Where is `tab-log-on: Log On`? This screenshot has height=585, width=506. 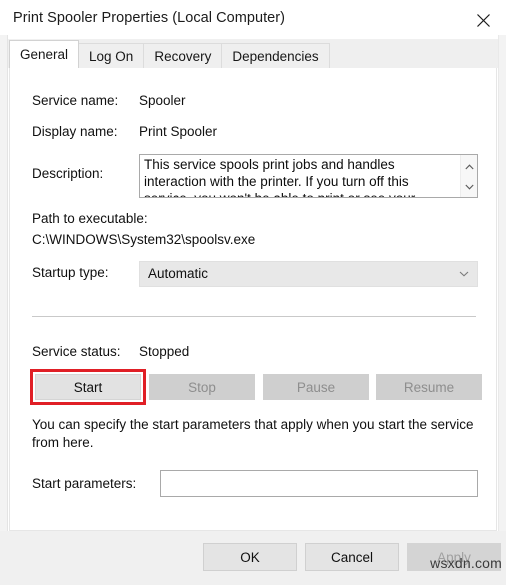
tab-log-on: Log On is located at coordinates (111, 55).